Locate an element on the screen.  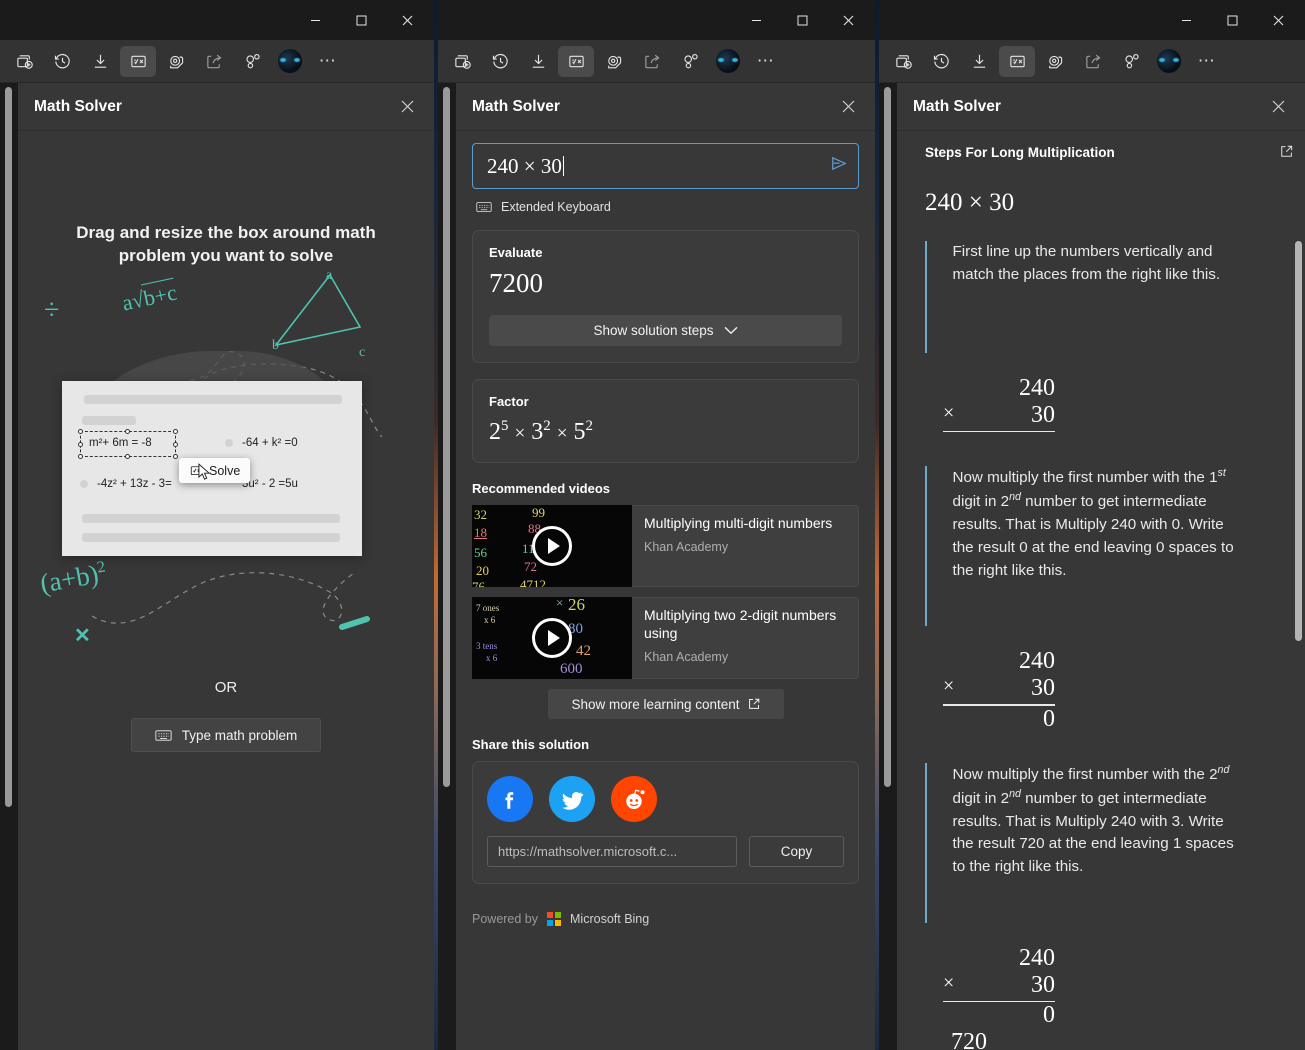
step-rule is located at coordinates (926, 842).